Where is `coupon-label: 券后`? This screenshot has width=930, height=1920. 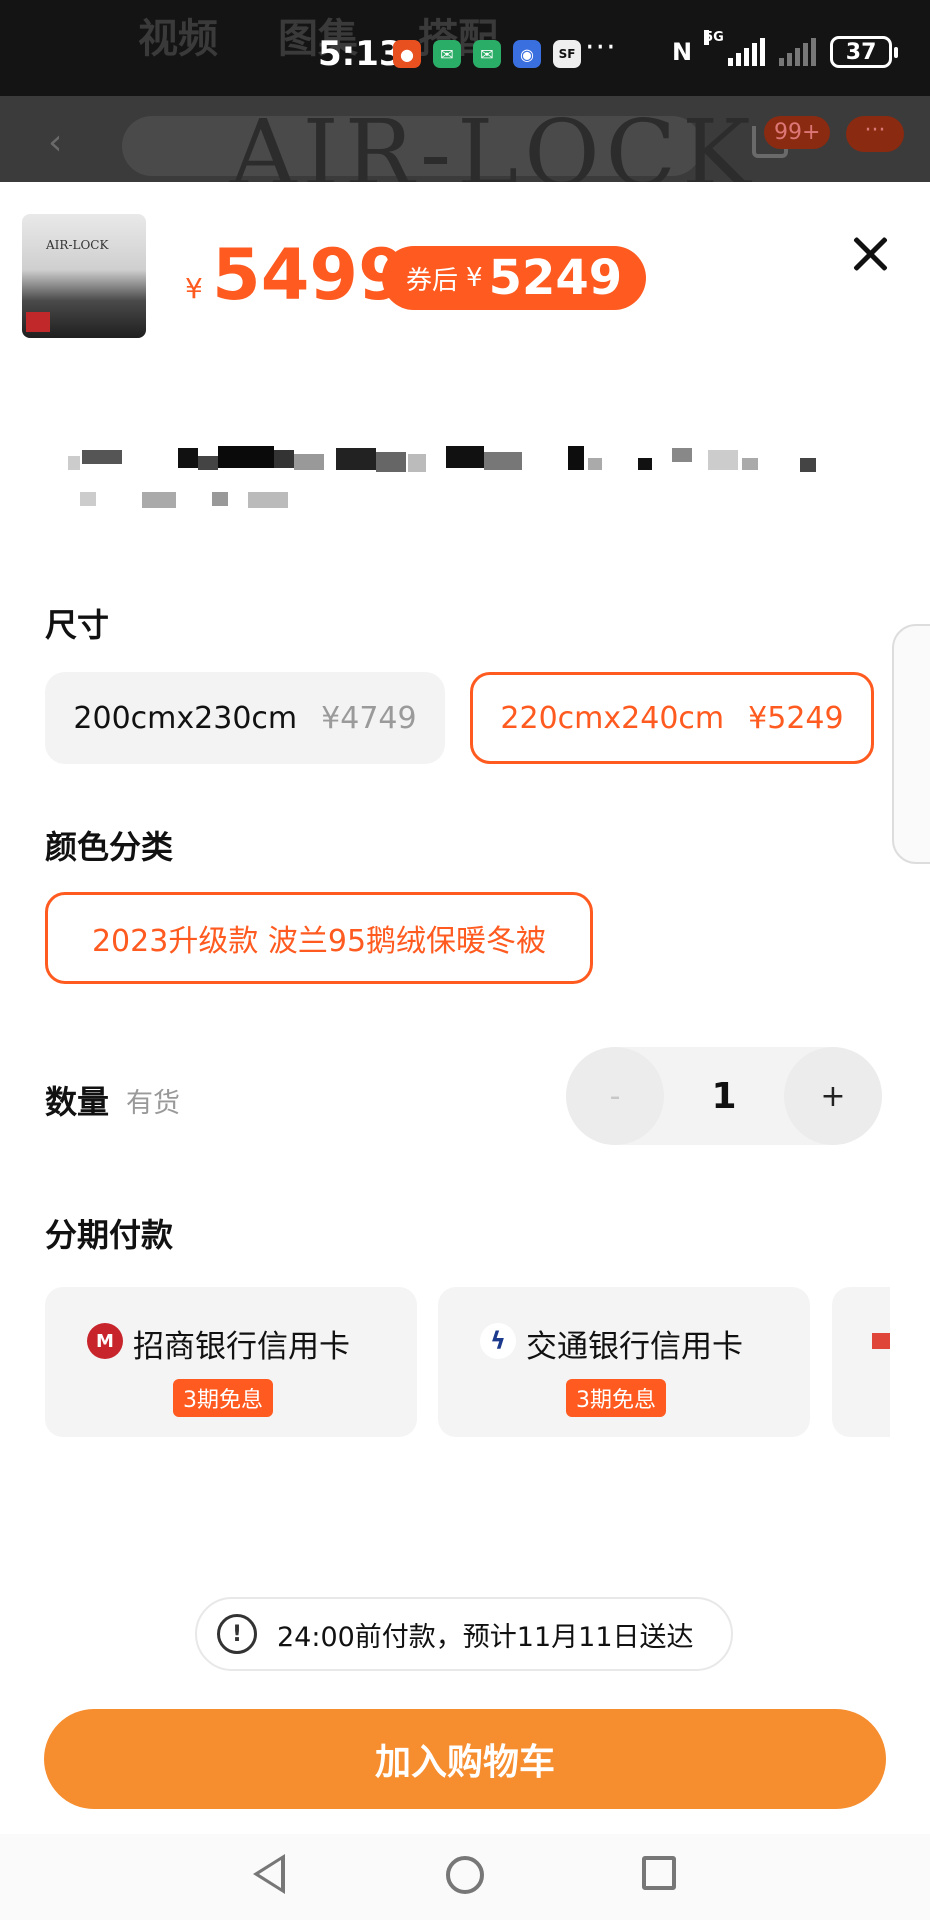
coupon-label: 券后 is located at coordinates (432, 280).